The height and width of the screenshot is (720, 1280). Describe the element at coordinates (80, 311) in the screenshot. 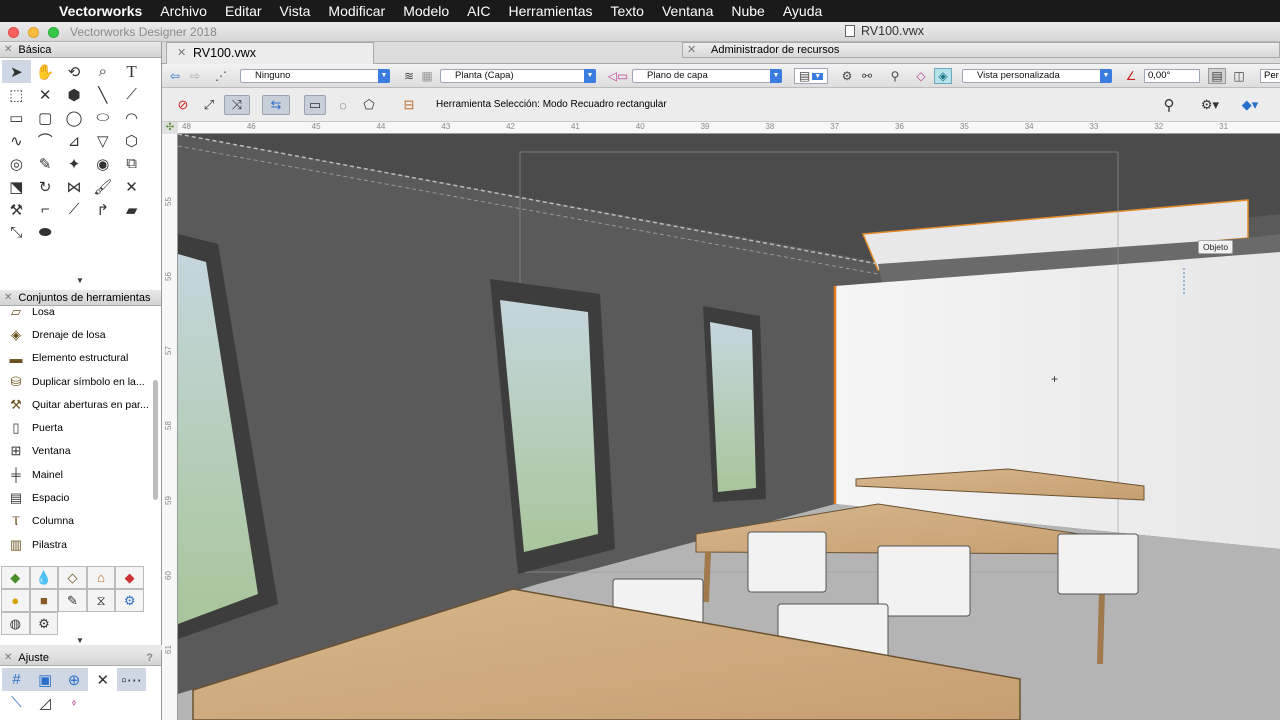

I see `toolset-item-losa: ▱ Losa` at that location.